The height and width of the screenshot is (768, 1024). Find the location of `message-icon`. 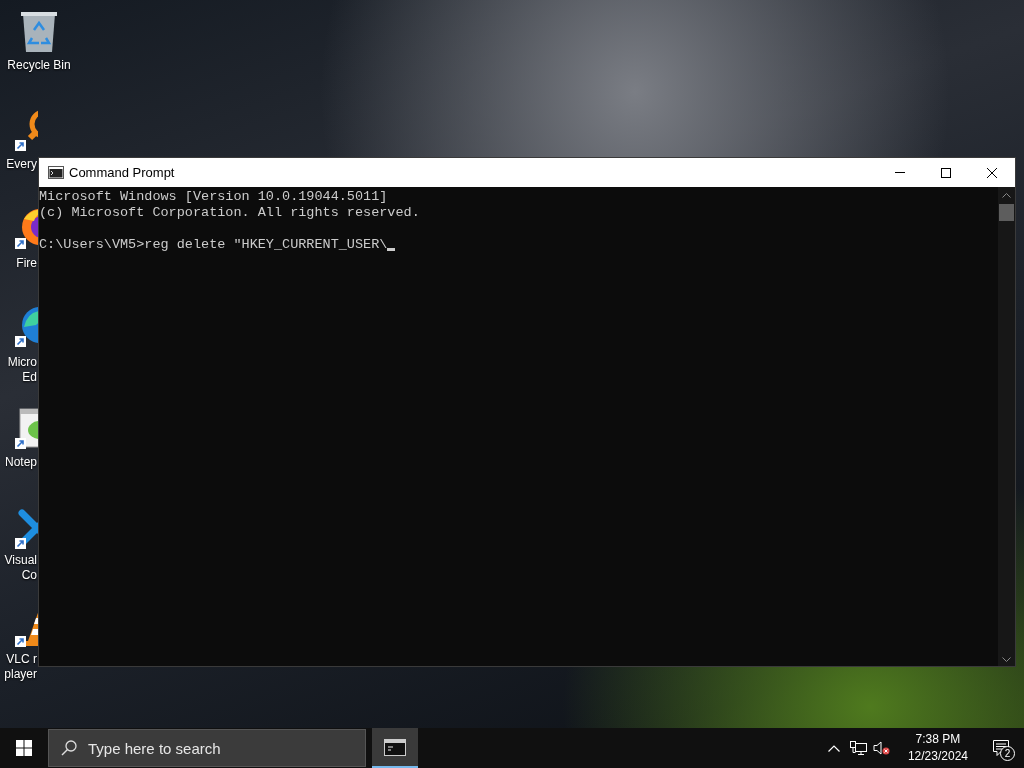

message-icon is located at coordinates (1001, 748).